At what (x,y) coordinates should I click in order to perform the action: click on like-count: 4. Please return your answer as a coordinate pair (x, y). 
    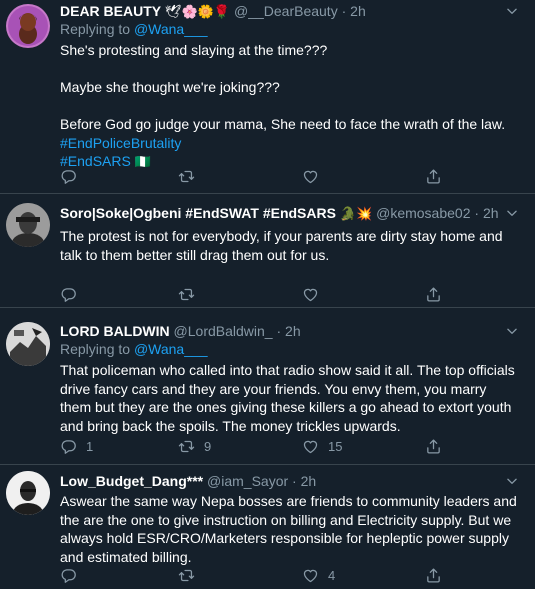
    Looking at the image, I should click on (332, 575).